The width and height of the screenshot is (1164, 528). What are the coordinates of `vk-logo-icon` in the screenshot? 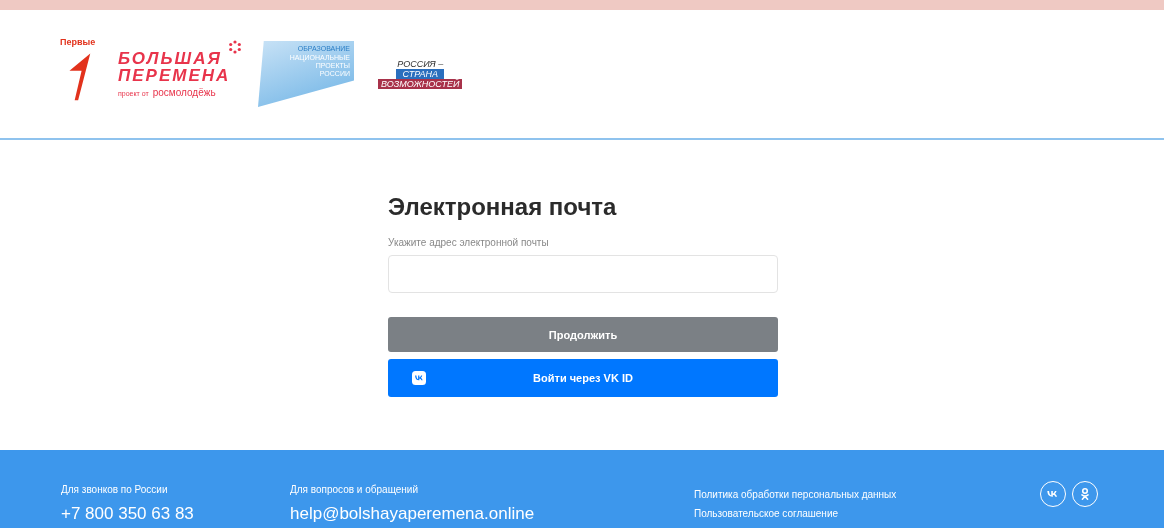 It's located at (419, 378).